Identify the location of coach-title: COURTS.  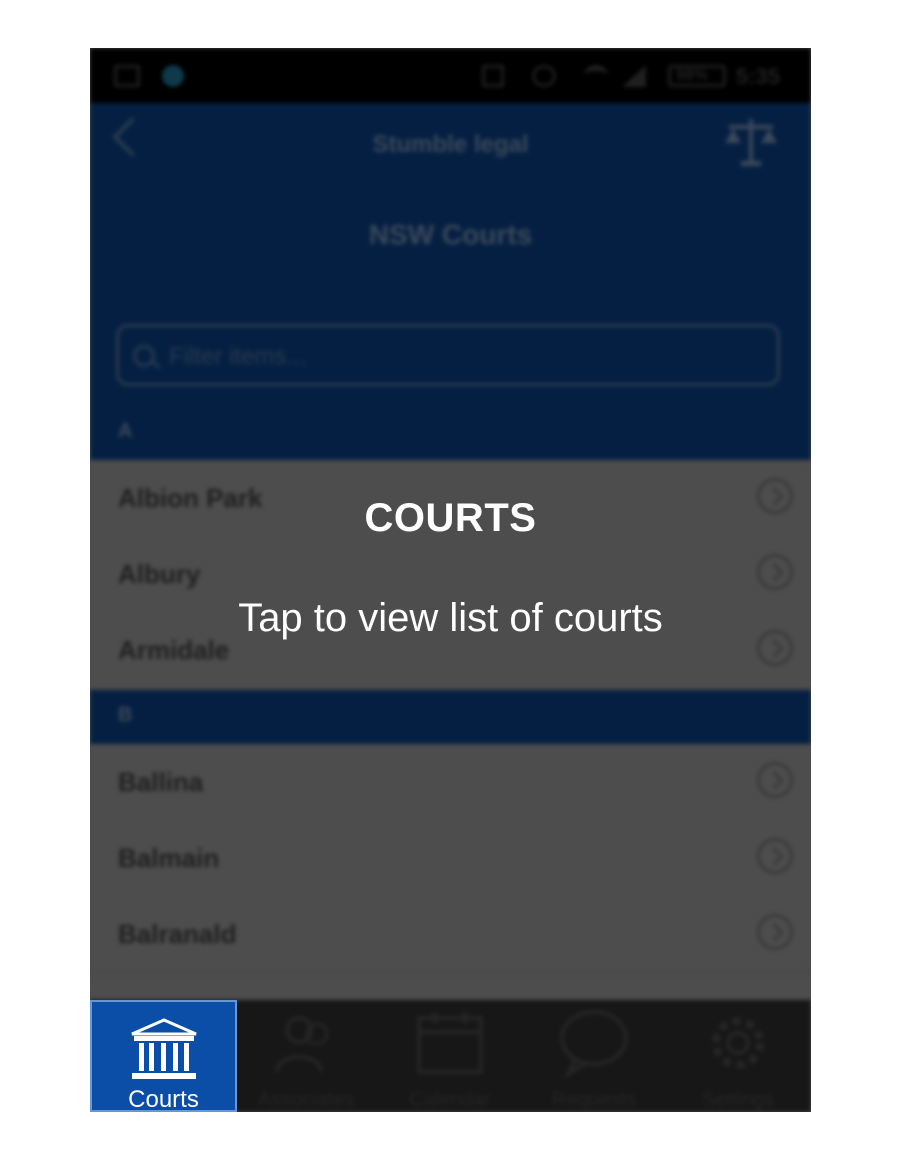
(450, 518).